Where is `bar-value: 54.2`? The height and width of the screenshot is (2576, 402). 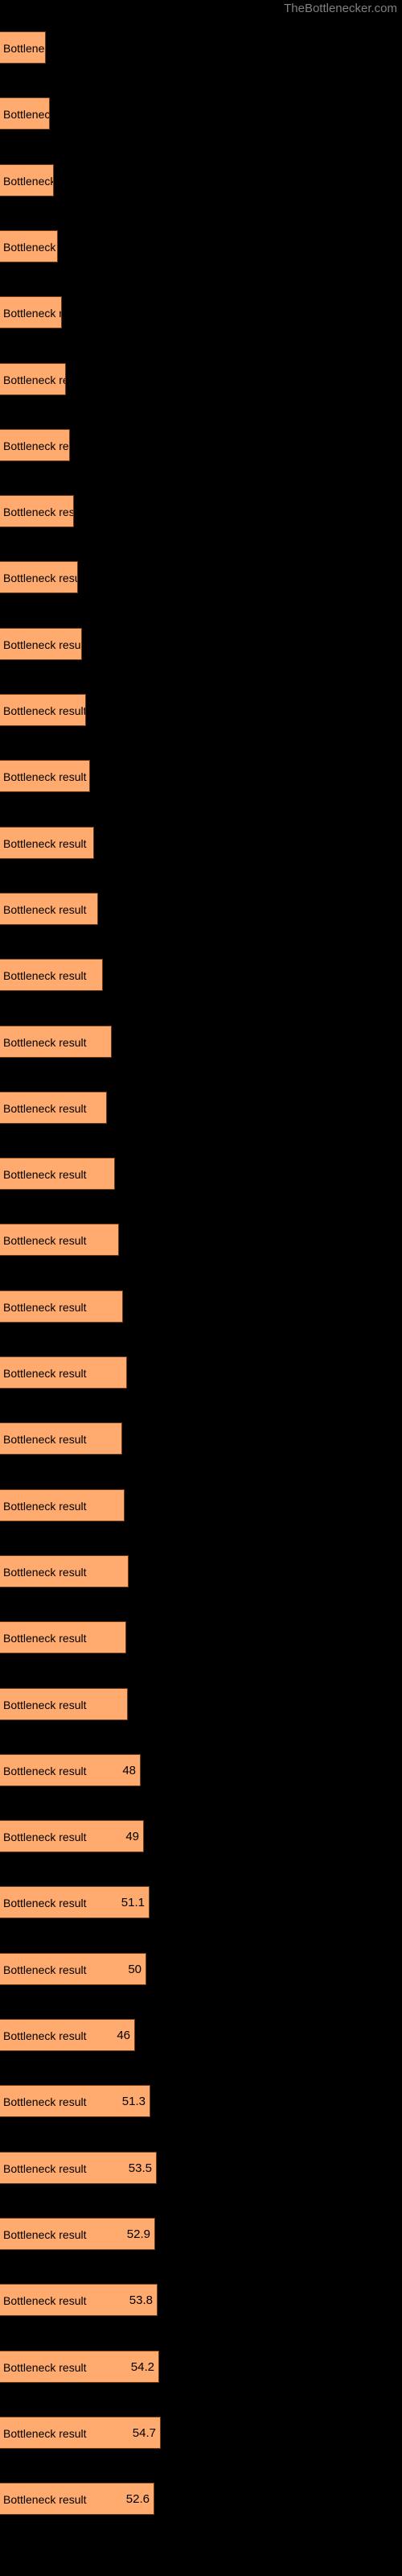
bar-value: 54.2 is located at coordinates (142, 2366).